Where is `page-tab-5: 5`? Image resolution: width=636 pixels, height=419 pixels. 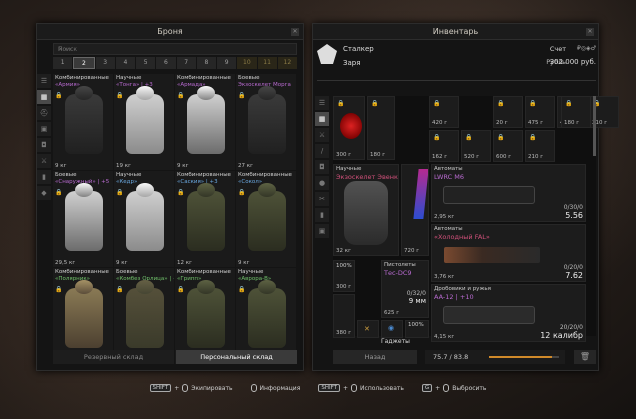 page-tab-5: 5 is located at coordinates (146, 63).